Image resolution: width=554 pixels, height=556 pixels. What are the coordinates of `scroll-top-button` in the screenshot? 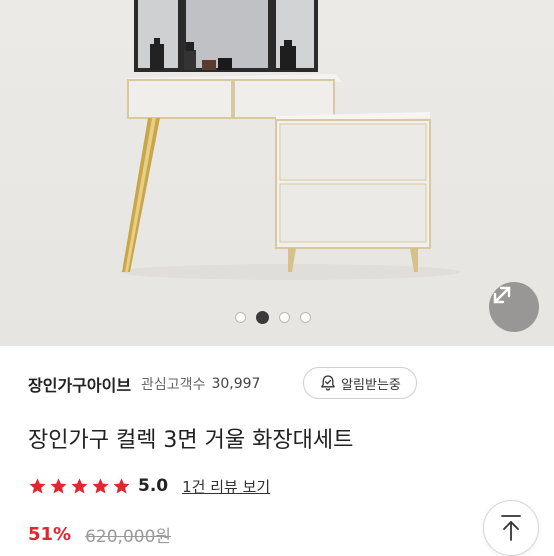 It's located at (511, 528).